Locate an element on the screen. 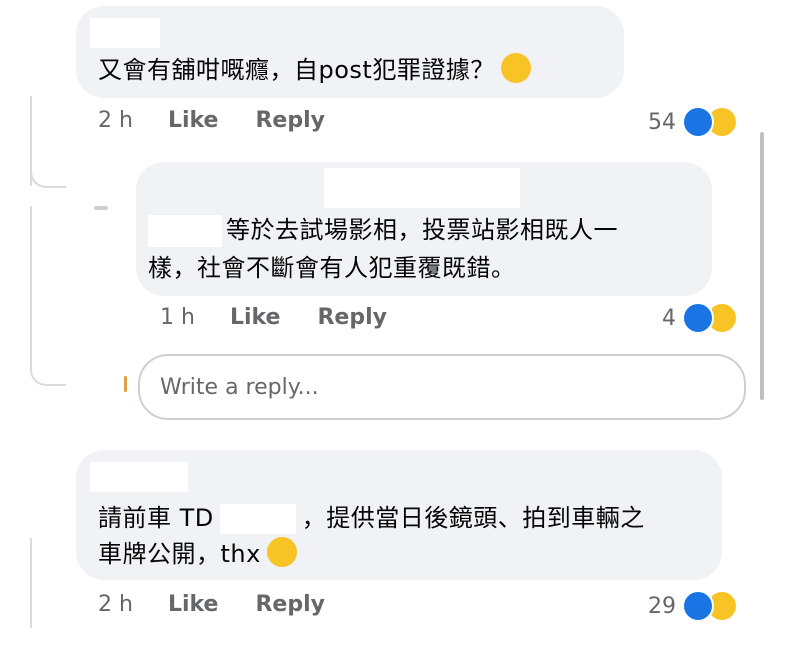  reaction-summary: 54 is located at coordinates (693, 122).